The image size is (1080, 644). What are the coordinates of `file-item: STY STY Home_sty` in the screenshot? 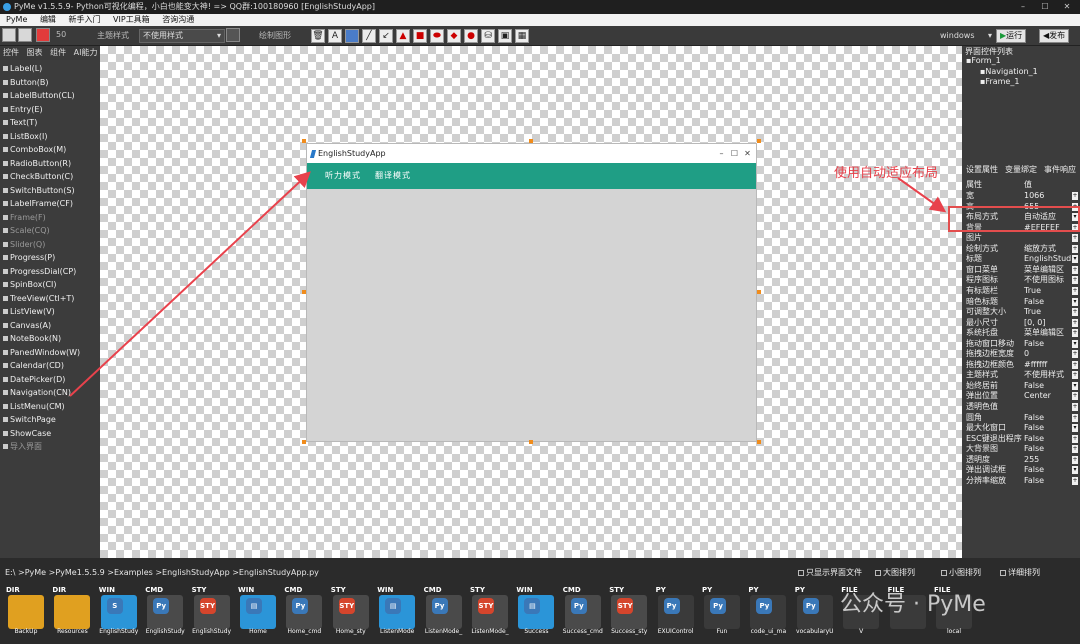 It's located at (351, 610).